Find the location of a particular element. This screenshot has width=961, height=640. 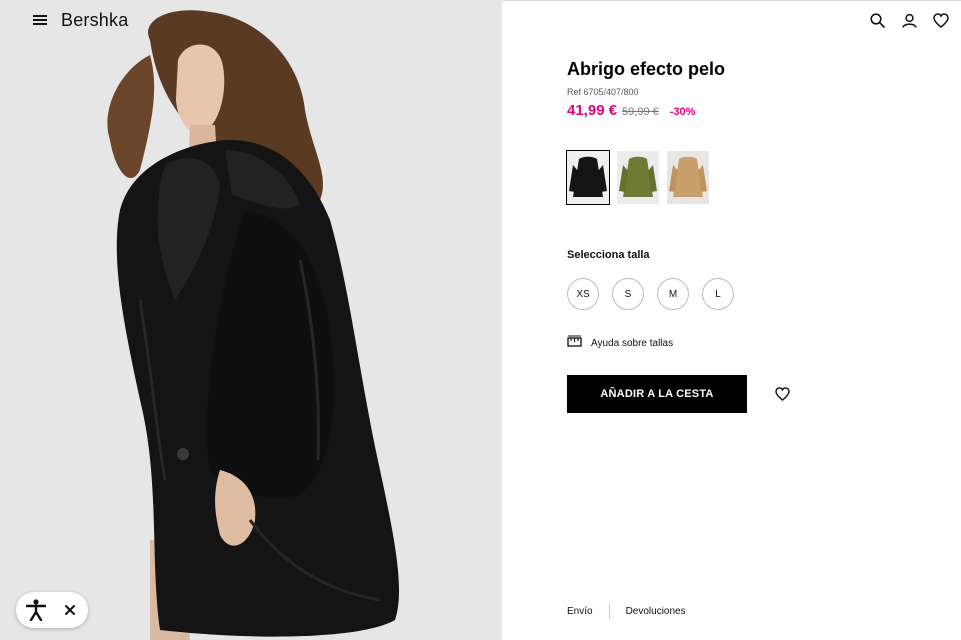

accessibility-widget is located at coordinates (52, 610).